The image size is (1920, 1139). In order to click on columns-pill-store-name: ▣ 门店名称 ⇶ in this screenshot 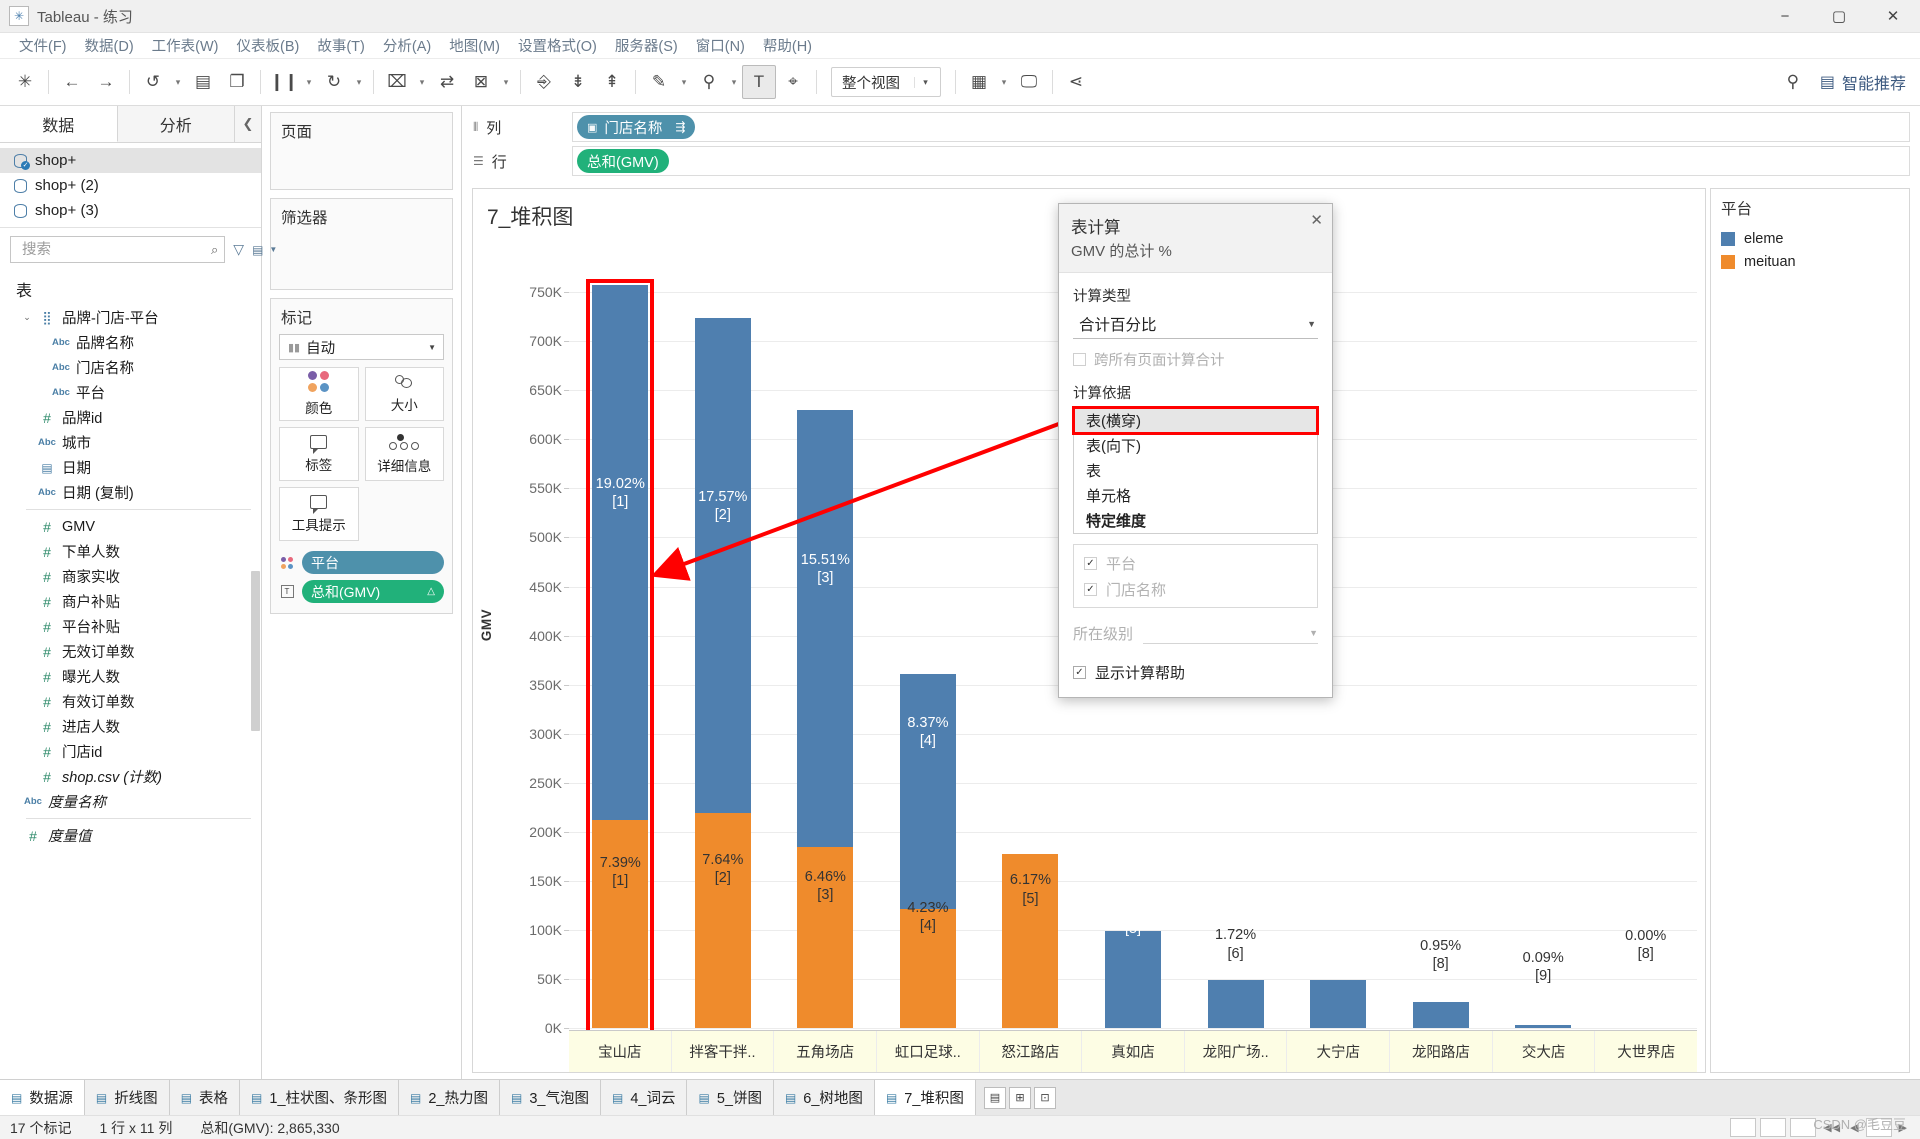, I will do `click(636, 127)`.